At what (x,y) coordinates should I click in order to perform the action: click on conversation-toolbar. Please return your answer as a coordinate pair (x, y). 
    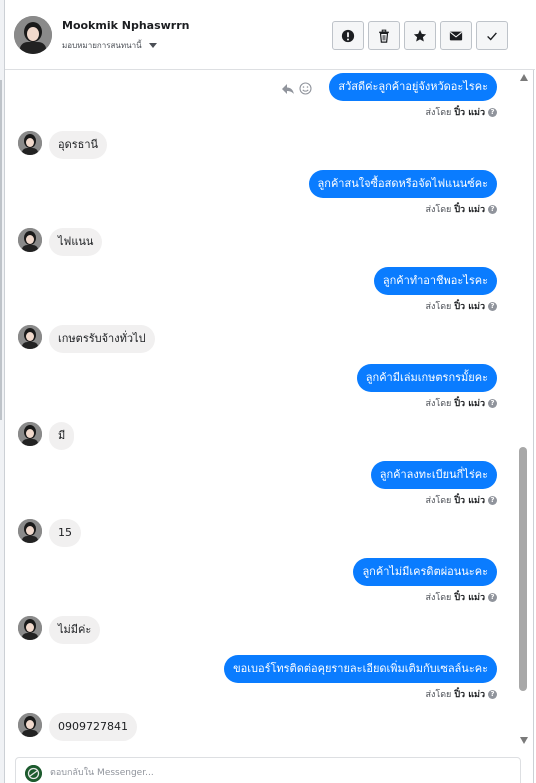
    Looking at the image, I should click on (420, 35).